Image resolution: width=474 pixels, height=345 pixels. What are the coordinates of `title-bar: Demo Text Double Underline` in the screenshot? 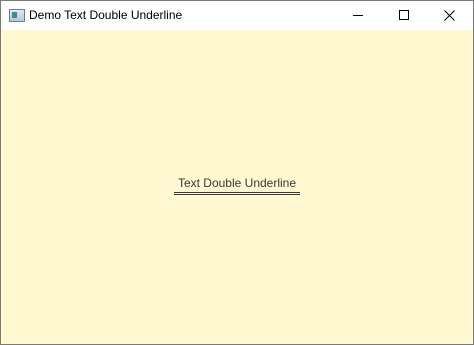 It's located at (237, 15).